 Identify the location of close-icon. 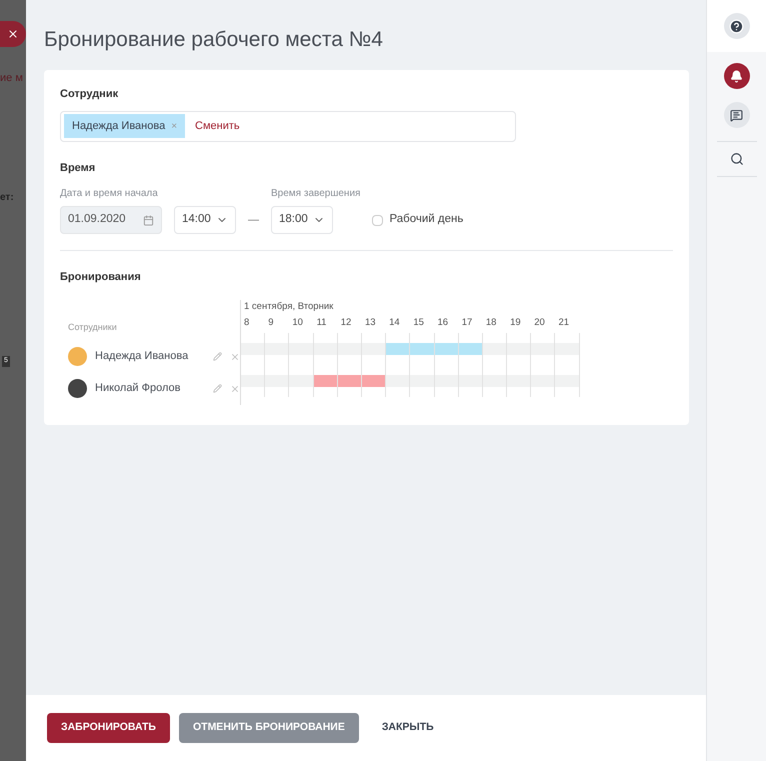
(13, 34).